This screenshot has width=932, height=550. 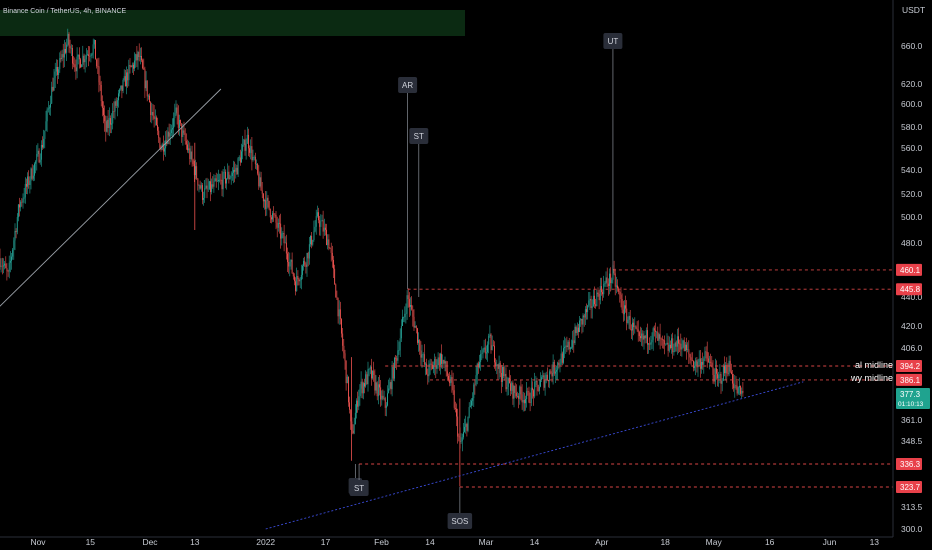 What do you see at coordinates (912, 84) in the screenshot?
I see `price-tick-label: 620.0` at bounding box center [912, 84].